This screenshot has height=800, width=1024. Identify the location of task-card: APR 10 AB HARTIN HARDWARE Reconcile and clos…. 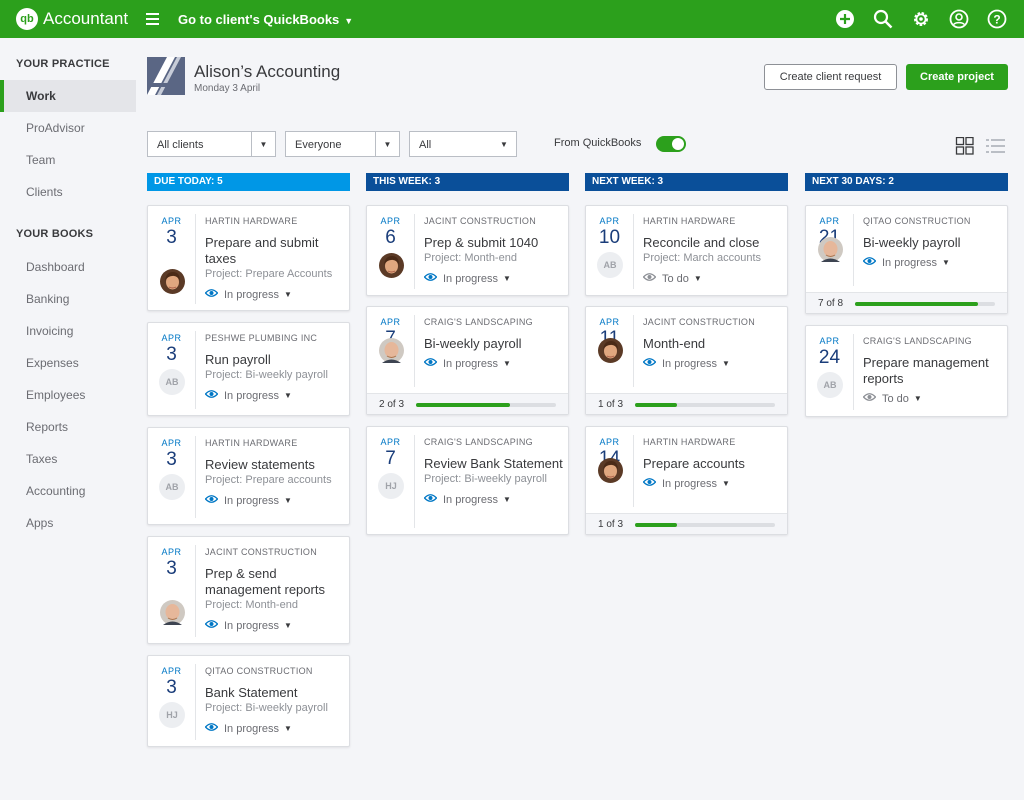
(686, 250).